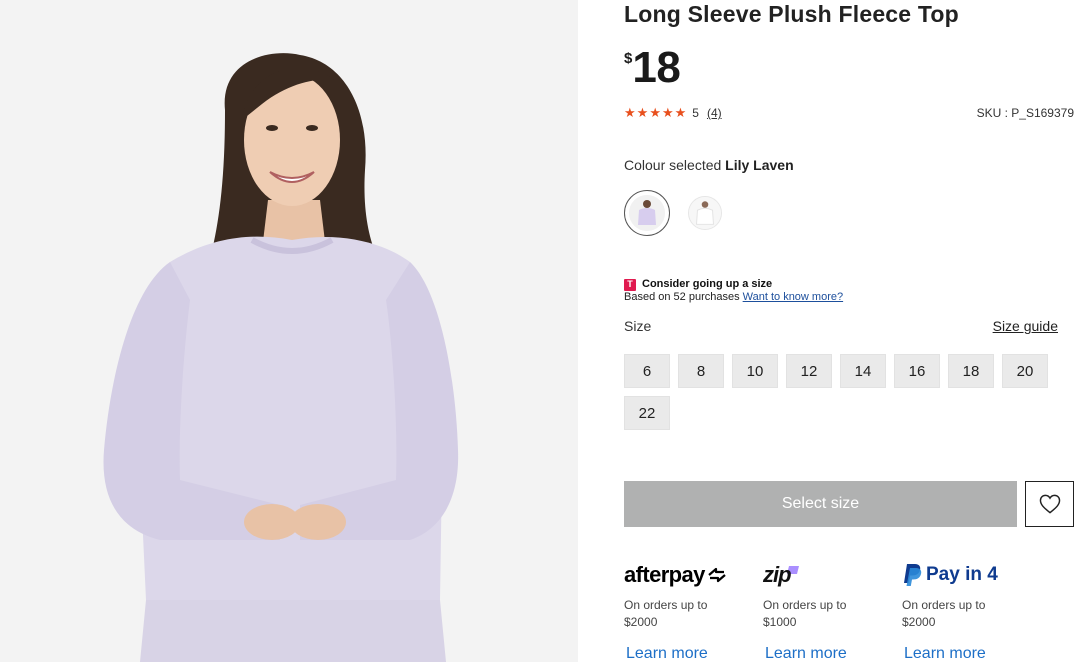 Image resolution: width=1080 pixels, height=662 pixels. I want to click on paypal-terms: On orders up to $2000, so click(971, 614).